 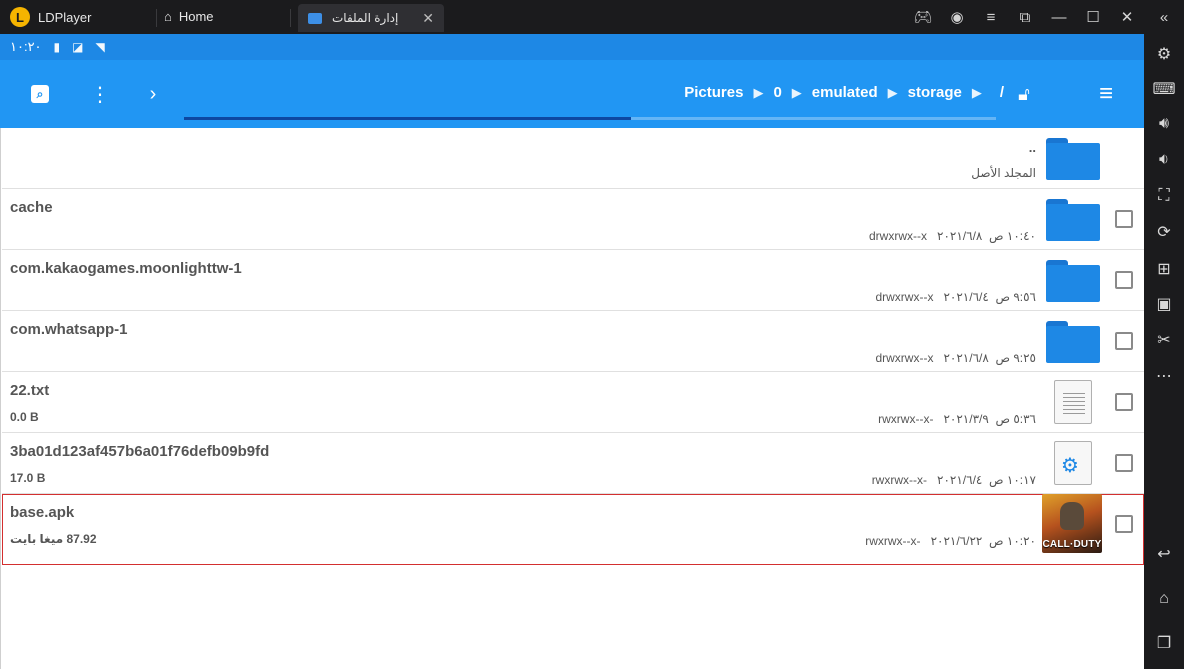 I want to click on ldplayer-logo-icon: L, so click(x=20, y=17).